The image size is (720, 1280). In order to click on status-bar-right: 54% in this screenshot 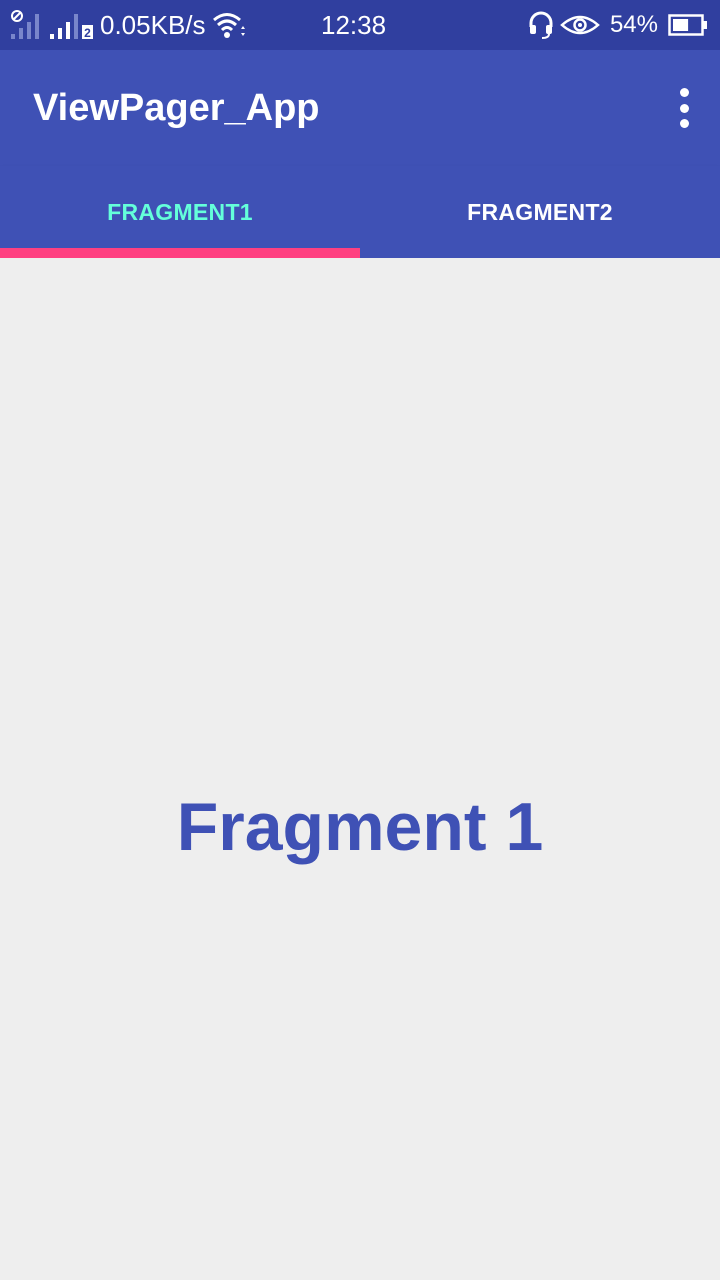, I will do `click(618, 25)`.